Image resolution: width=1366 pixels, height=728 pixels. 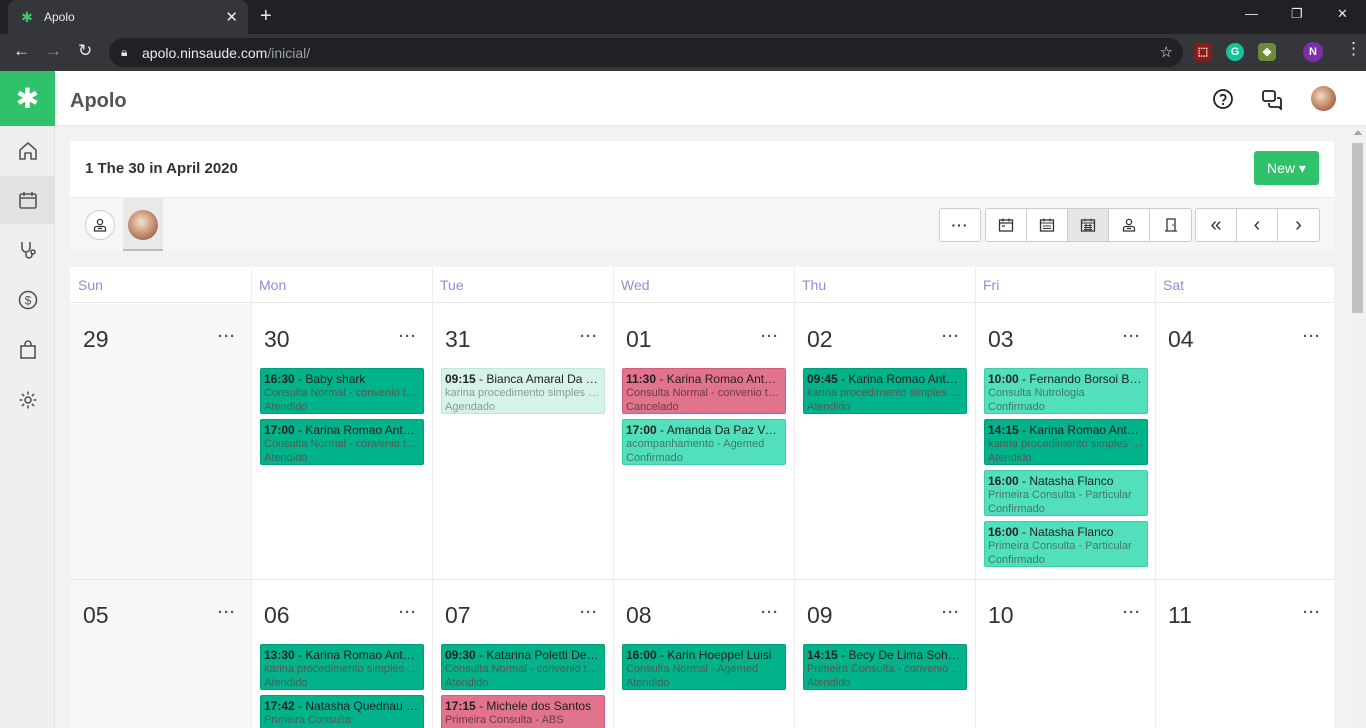 I want to click on professional-avatar-tab, so click(x=143, y=224).